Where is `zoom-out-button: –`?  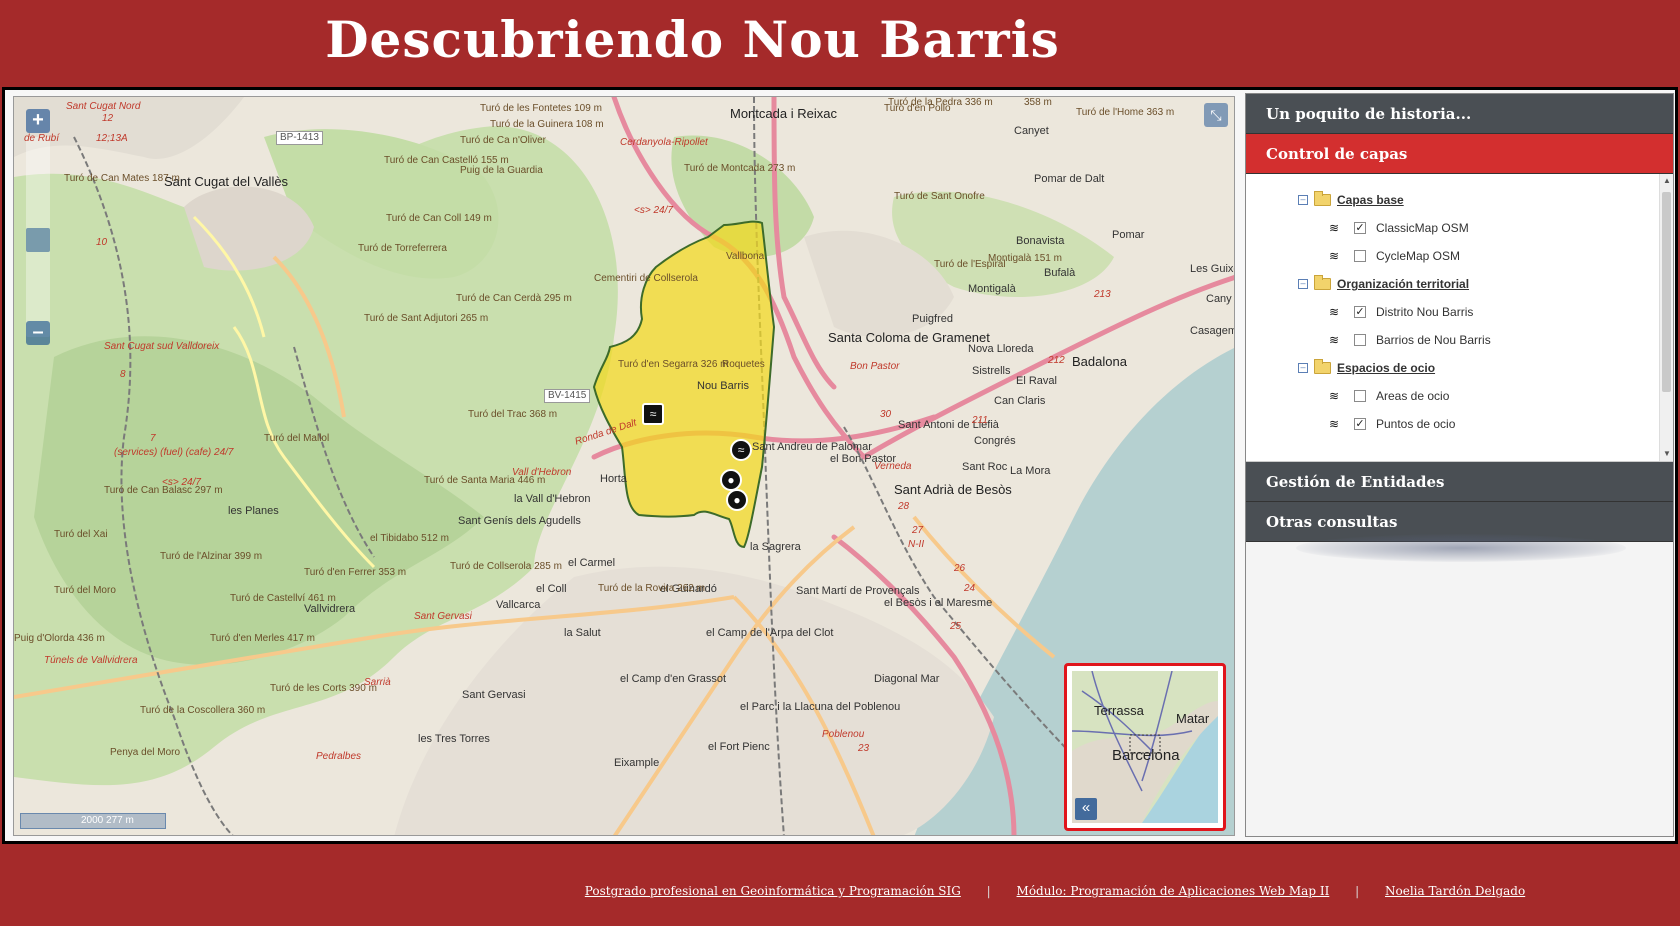
zoom-out-button: – is located at coordinates (38, 333).